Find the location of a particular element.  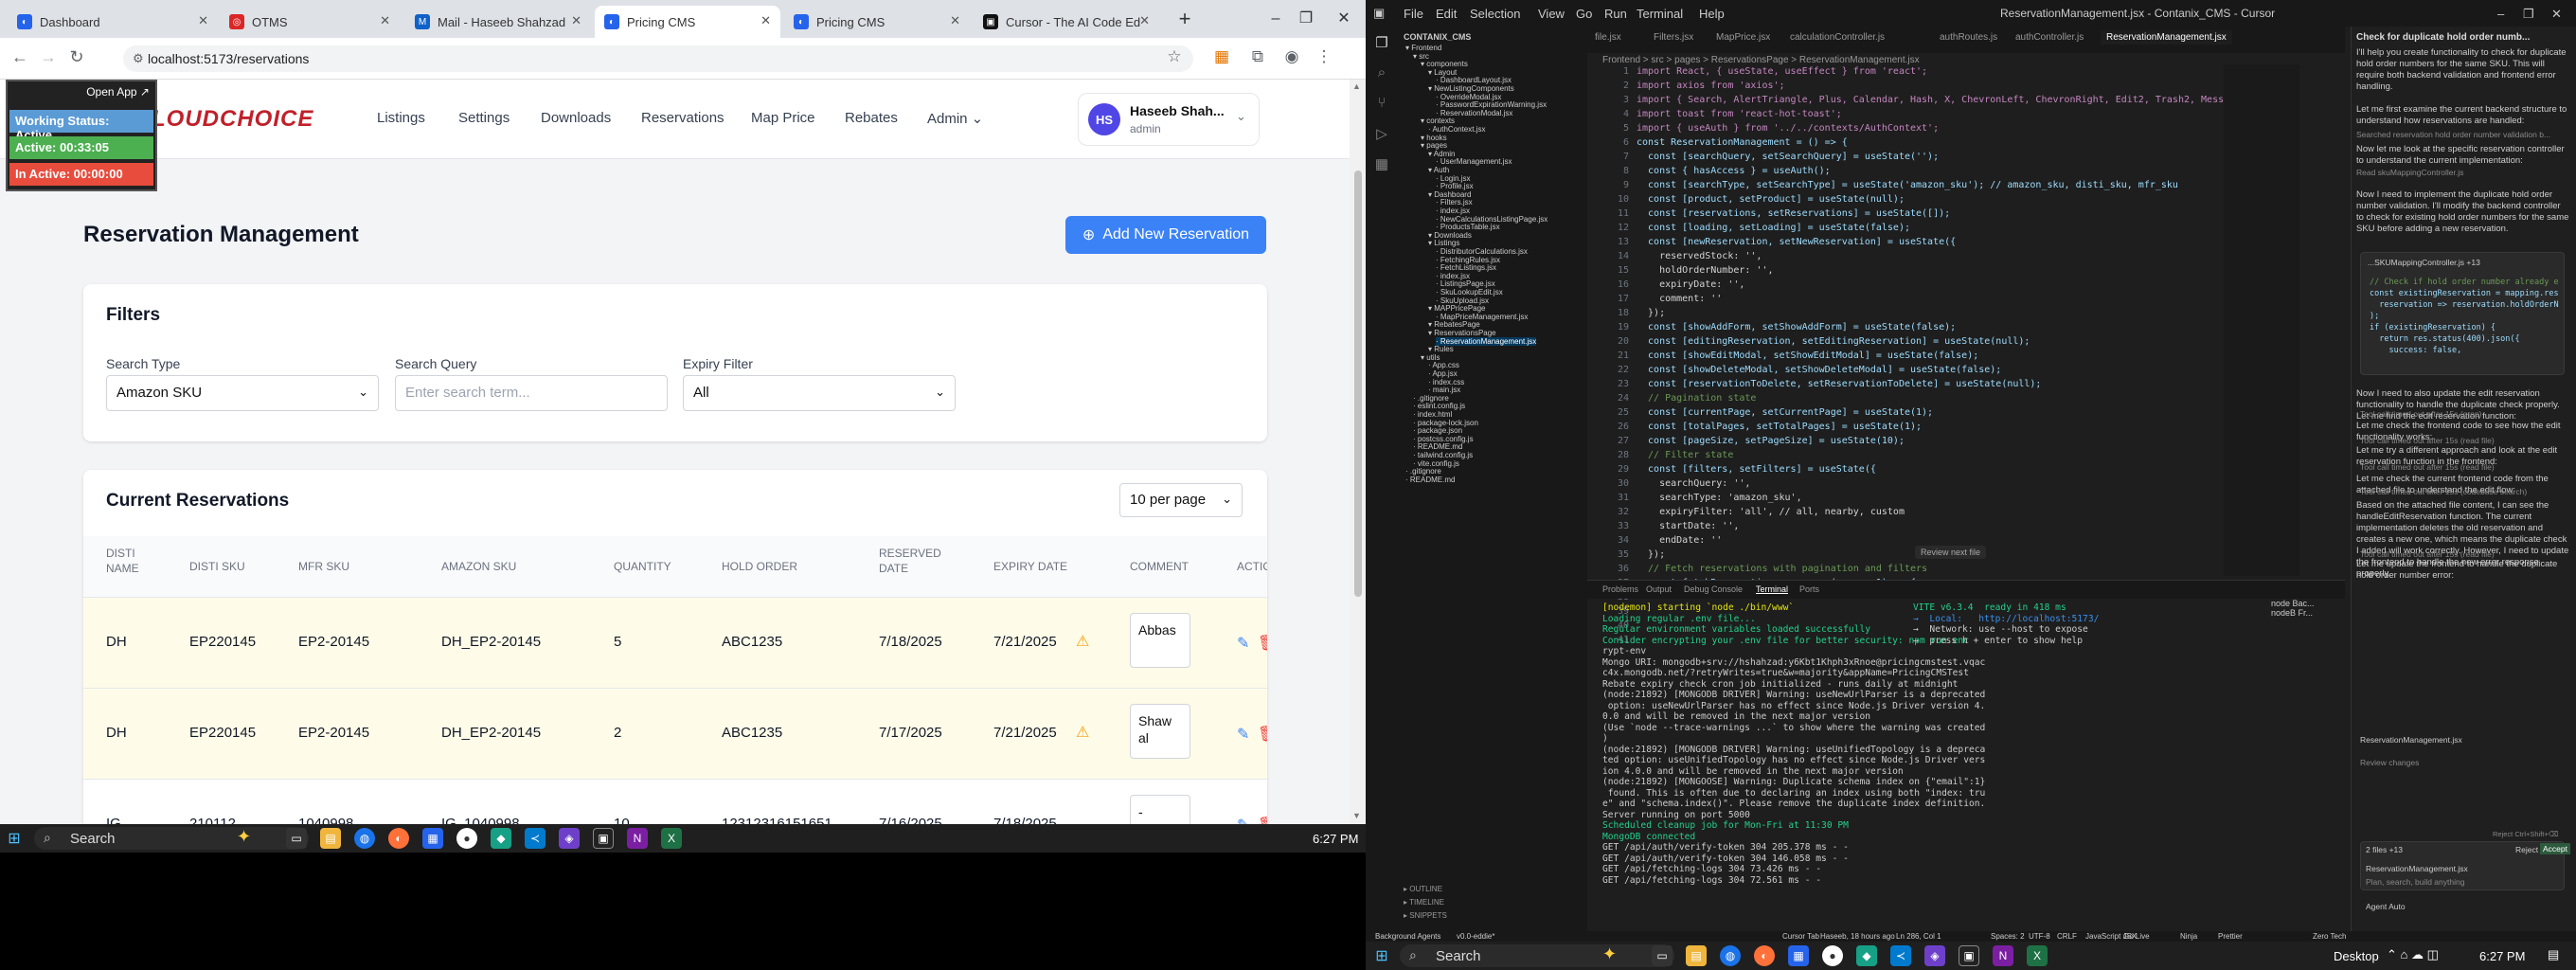

editor-tab: authController.js is located at coordinates (2049, 37).